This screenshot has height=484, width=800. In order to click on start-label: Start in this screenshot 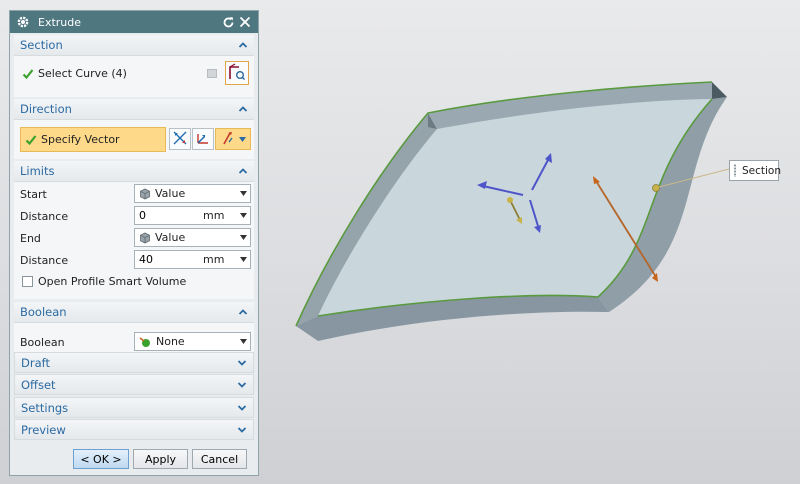, I will do `click(33, 194)`.